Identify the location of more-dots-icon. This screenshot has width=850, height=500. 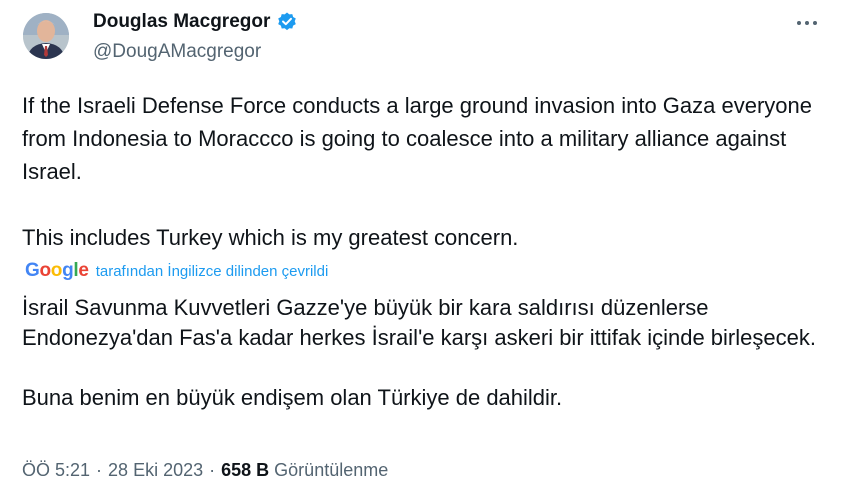
(807, 23).